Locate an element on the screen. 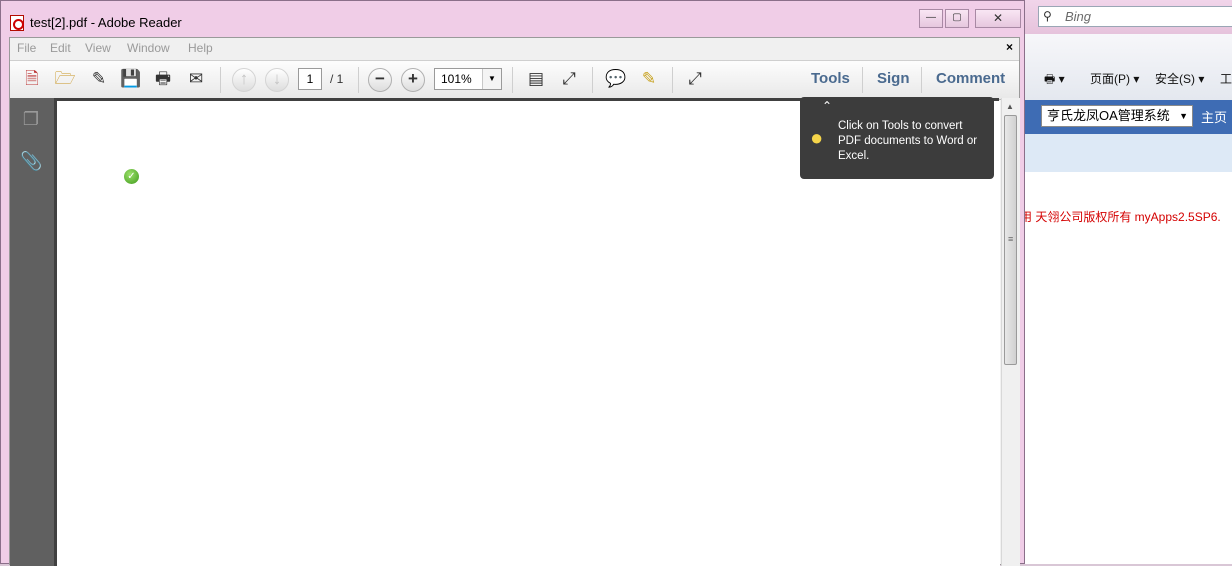  save-icon: 💾 is located at coordinates (131, 79).